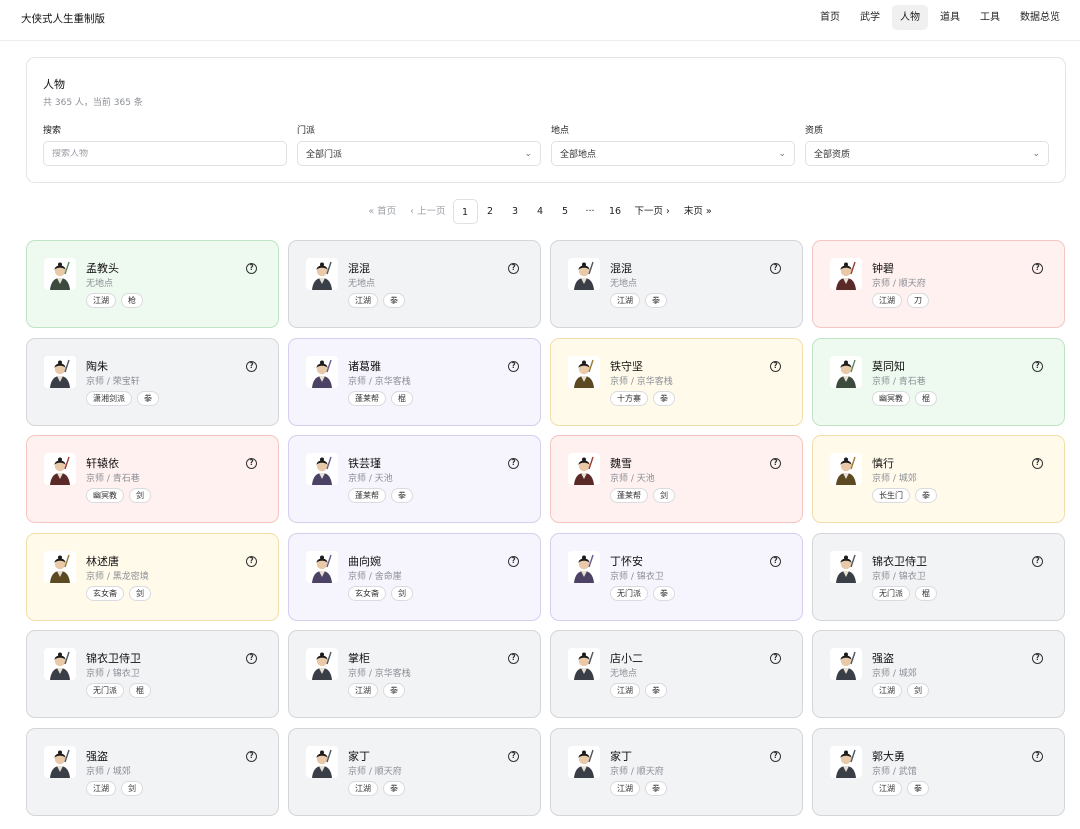 This screenshot has width=1080, height=829. I want to click on character-location: 京师 / 顺天府, so click(375, 771).